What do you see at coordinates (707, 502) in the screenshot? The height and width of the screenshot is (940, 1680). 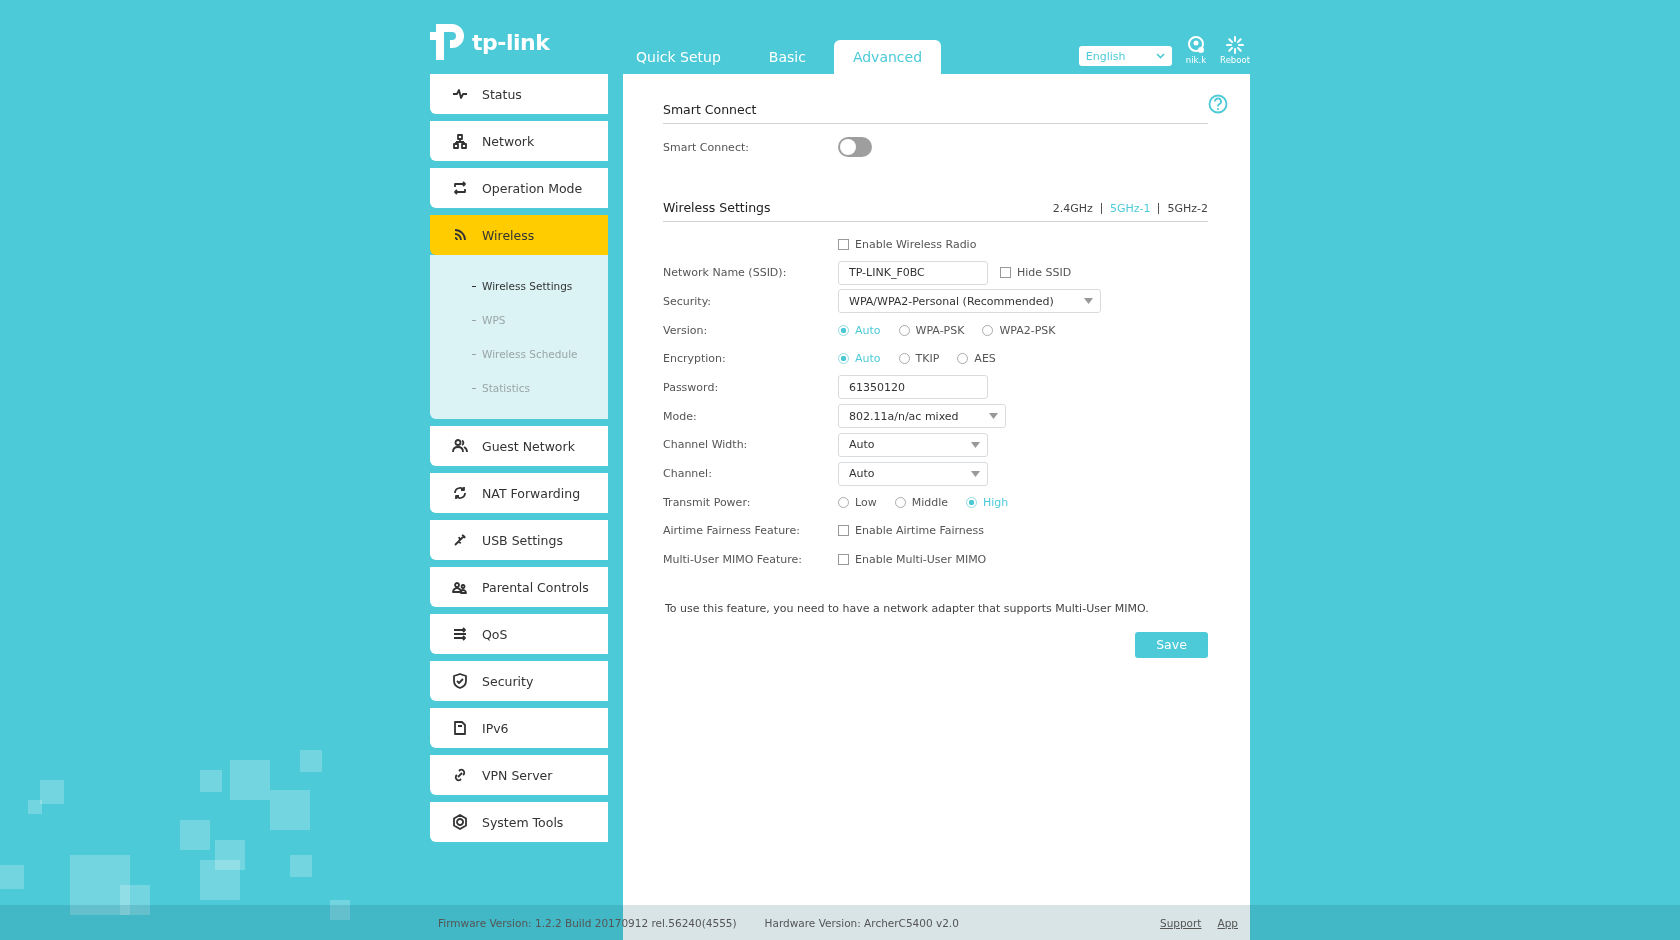 I see `field-label: Transmit Power:` at bounding box center [707, 502].